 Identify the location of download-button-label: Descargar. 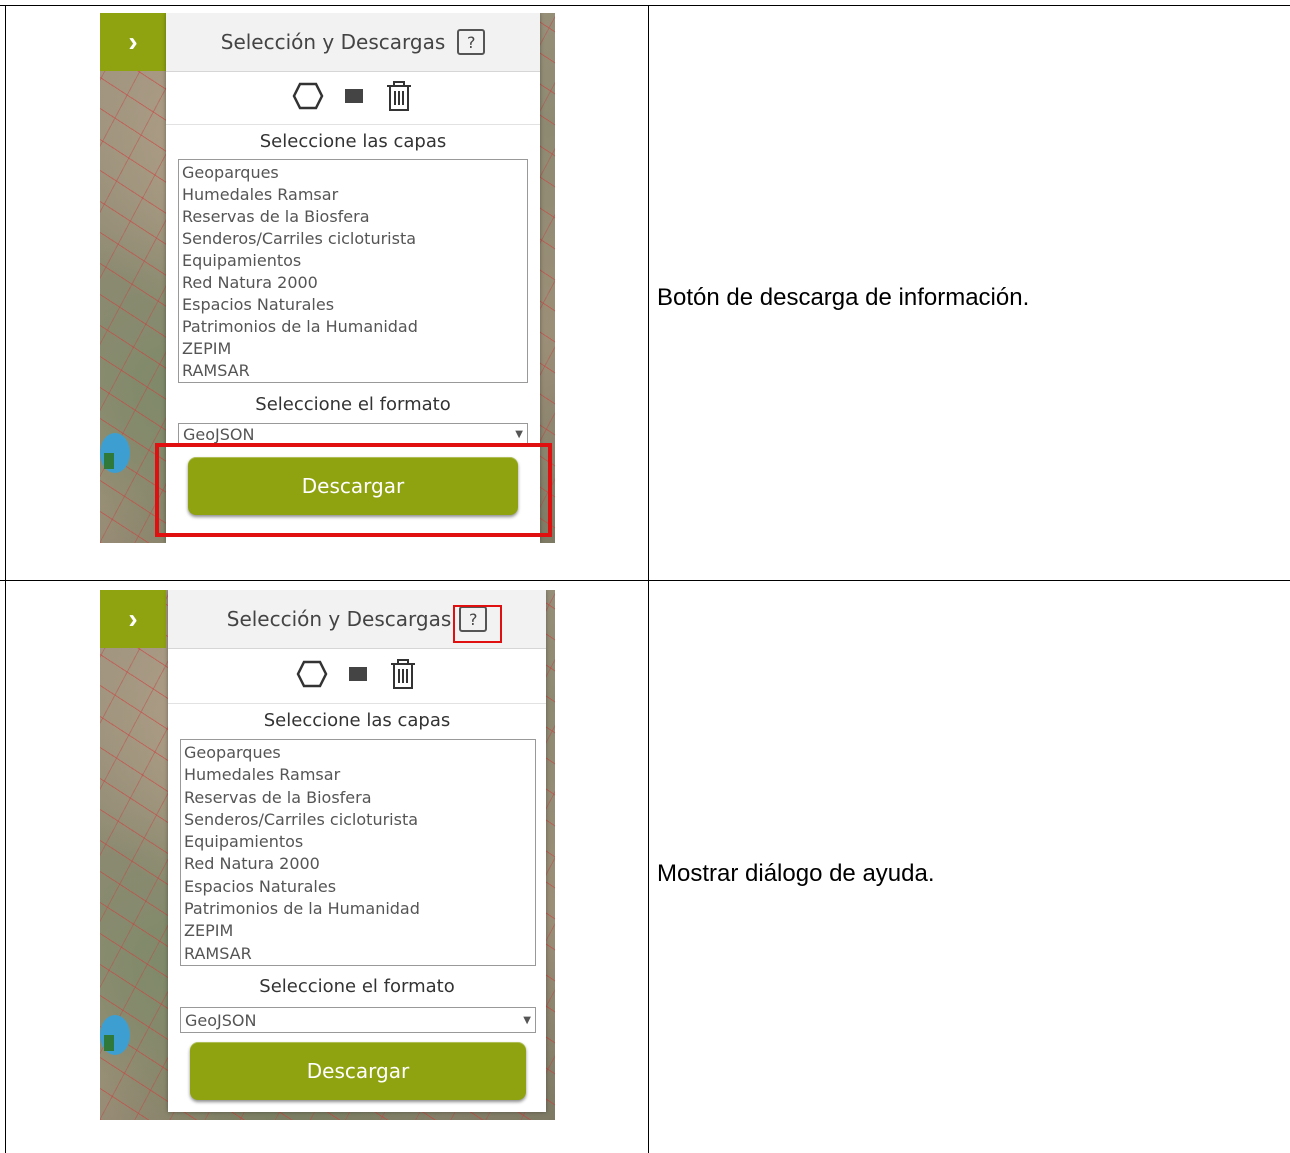
(358, 1071).